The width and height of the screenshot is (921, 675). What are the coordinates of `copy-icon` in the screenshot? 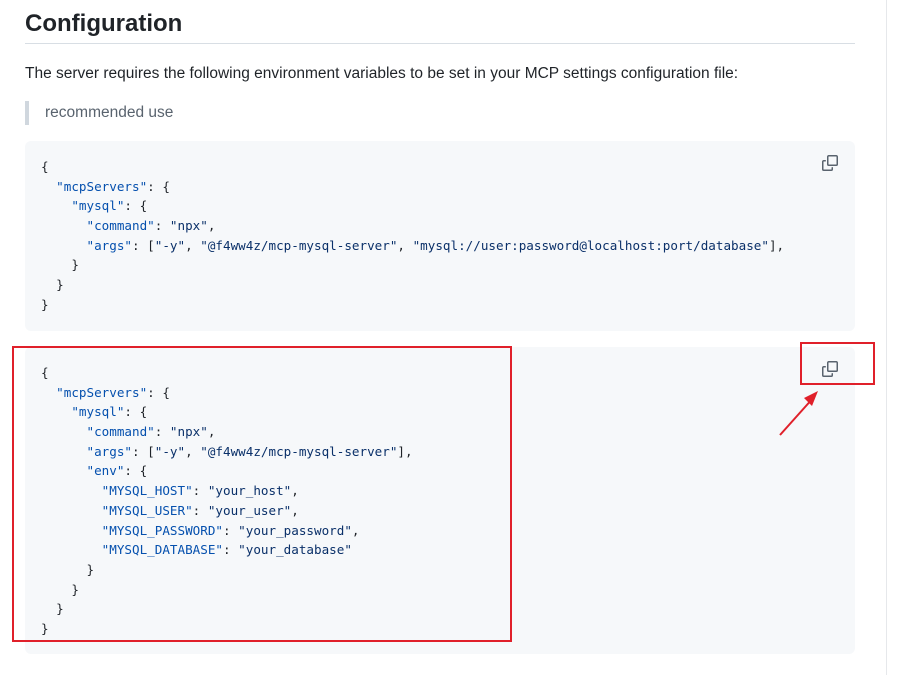 It's located at (830, 163).